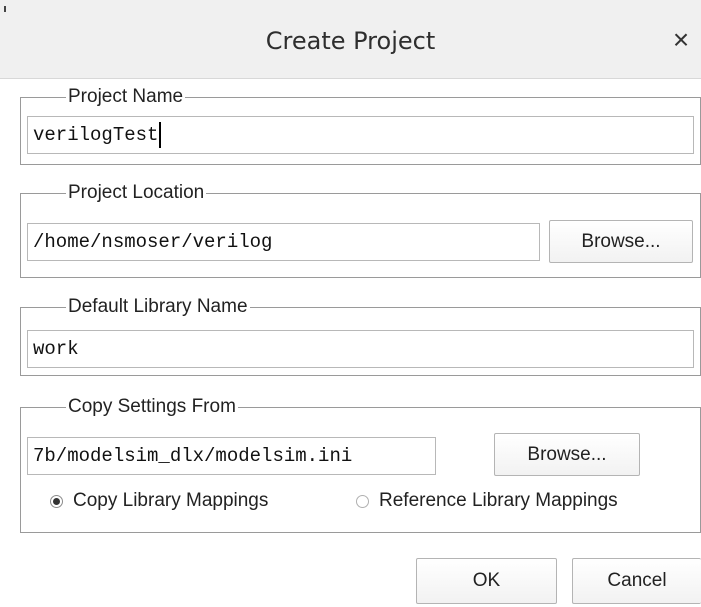 This screenshot has height=607, width=701. I want to click on dialog-titlebar: Create Project ×, so click(350, 39).